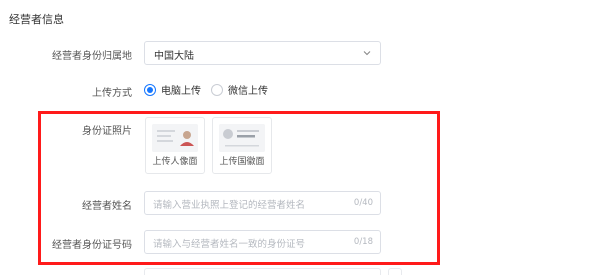 This screenshot has height=275, width=600. Describe the element at coordinates (395, 271) in the screenshot. I see `next-field-button` at that location.